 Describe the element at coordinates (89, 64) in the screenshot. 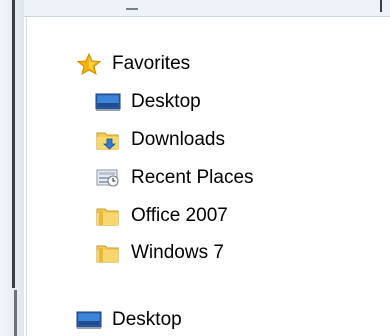

I see `star-icon` at that location.